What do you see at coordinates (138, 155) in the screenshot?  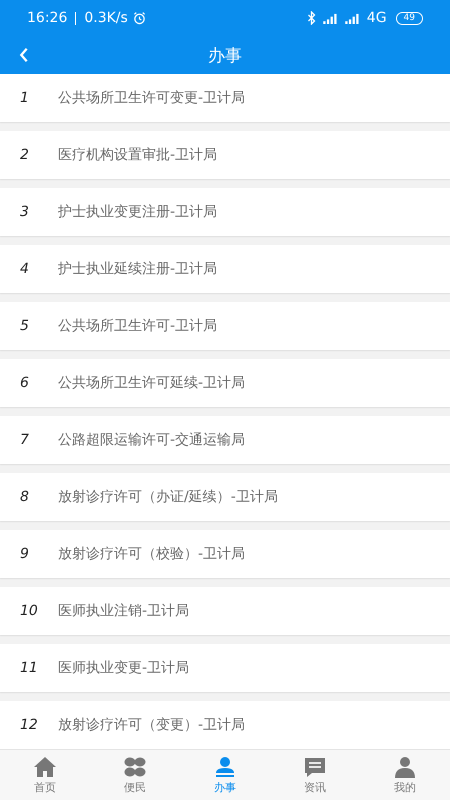 I see `item-label: 医疗机构设置审批-卫计局` at bounding box center [138, 155].